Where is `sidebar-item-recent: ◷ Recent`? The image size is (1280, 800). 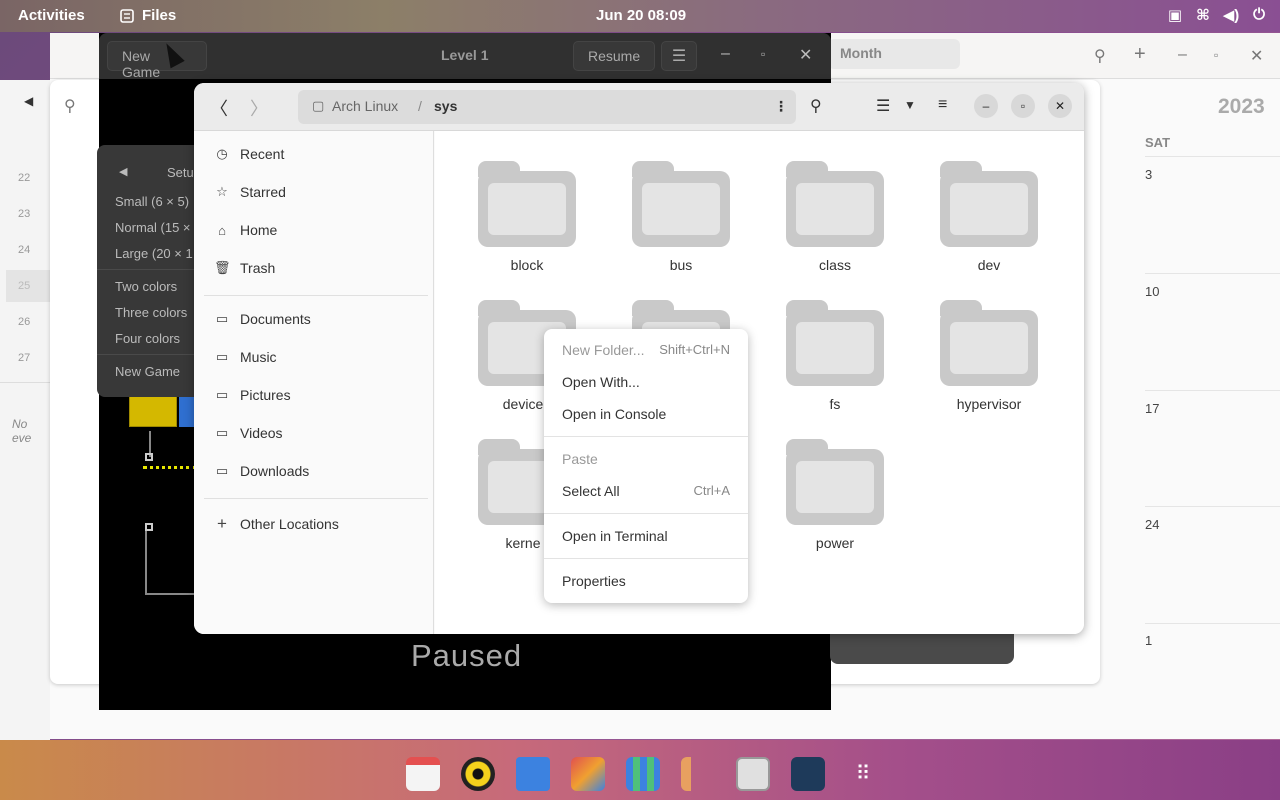 sidebar-item-recent: ◷ Recent is located at coordinates (249, 154).